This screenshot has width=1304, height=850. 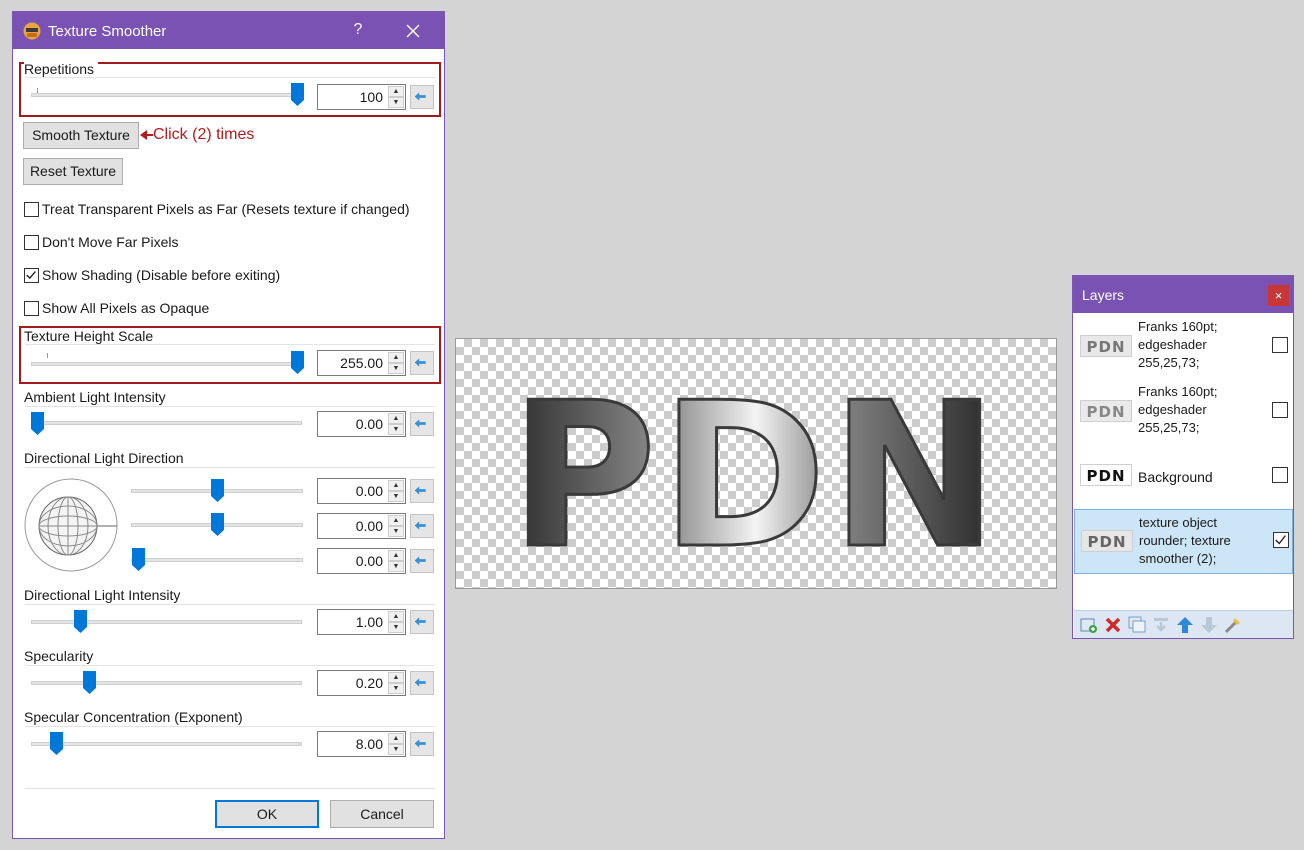 I want to click on ambient-spinbox: 0.00 ▲ ▼, so click(x=361, y=424).